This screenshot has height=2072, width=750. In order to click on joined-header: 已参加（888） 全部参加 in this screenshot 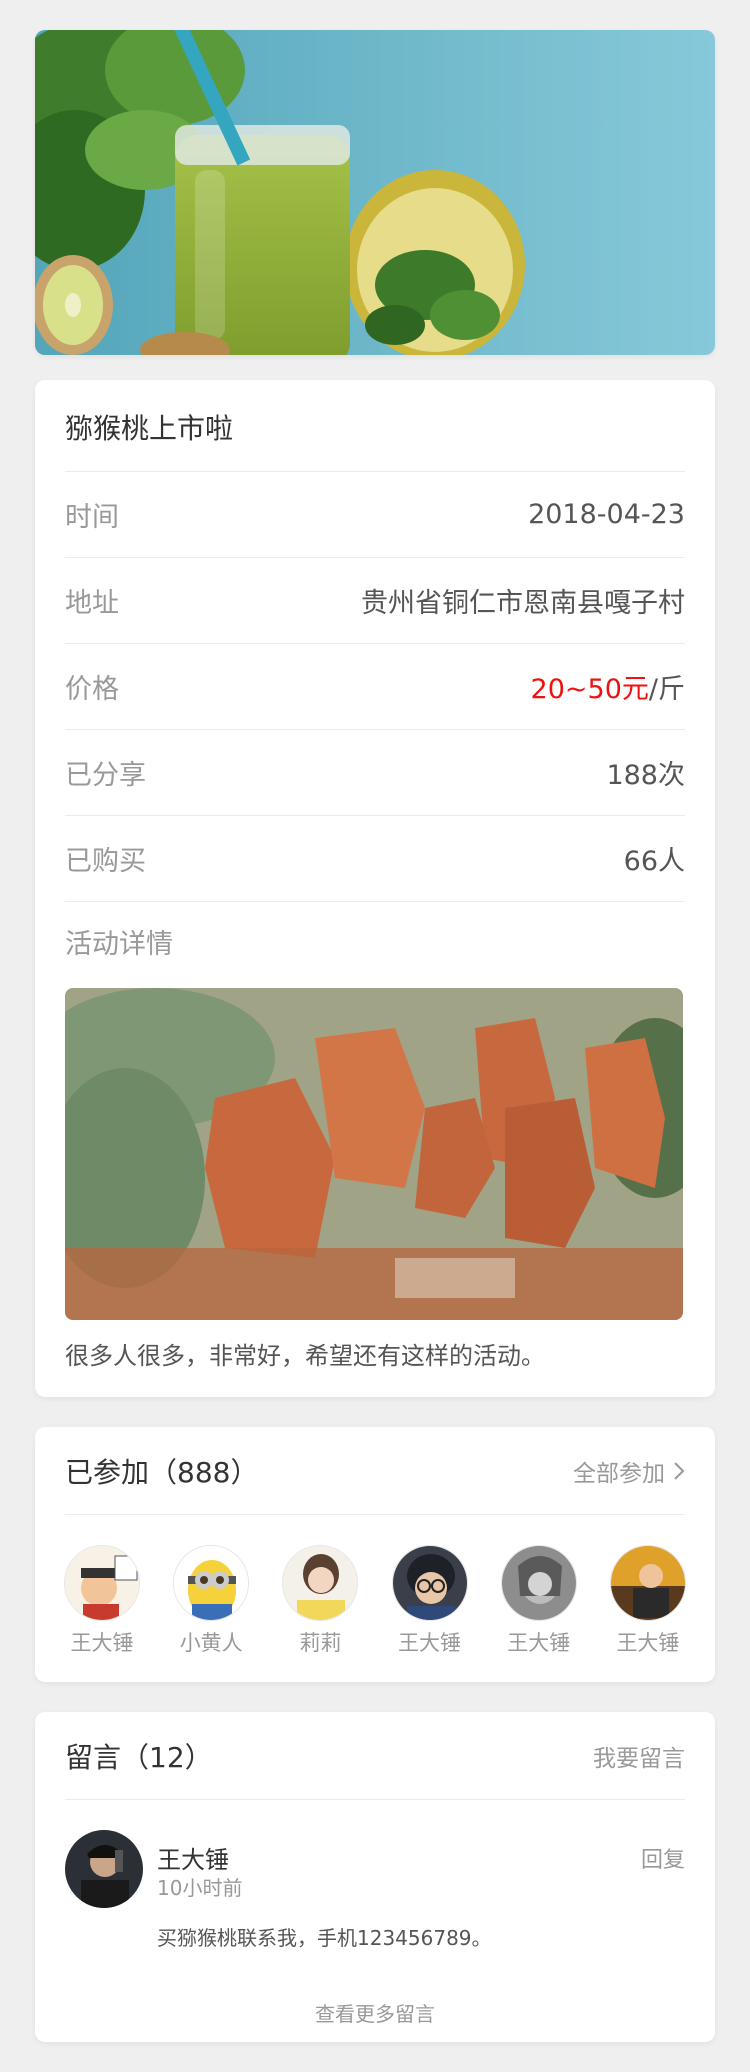, I will do `click(375, 1471)`.